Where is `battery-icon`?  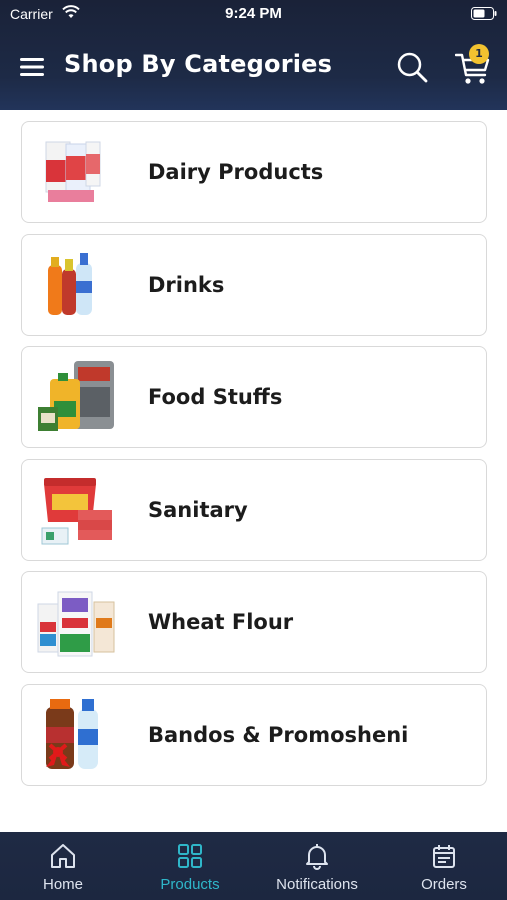
battery-icon is located at coordinates (484, 13).